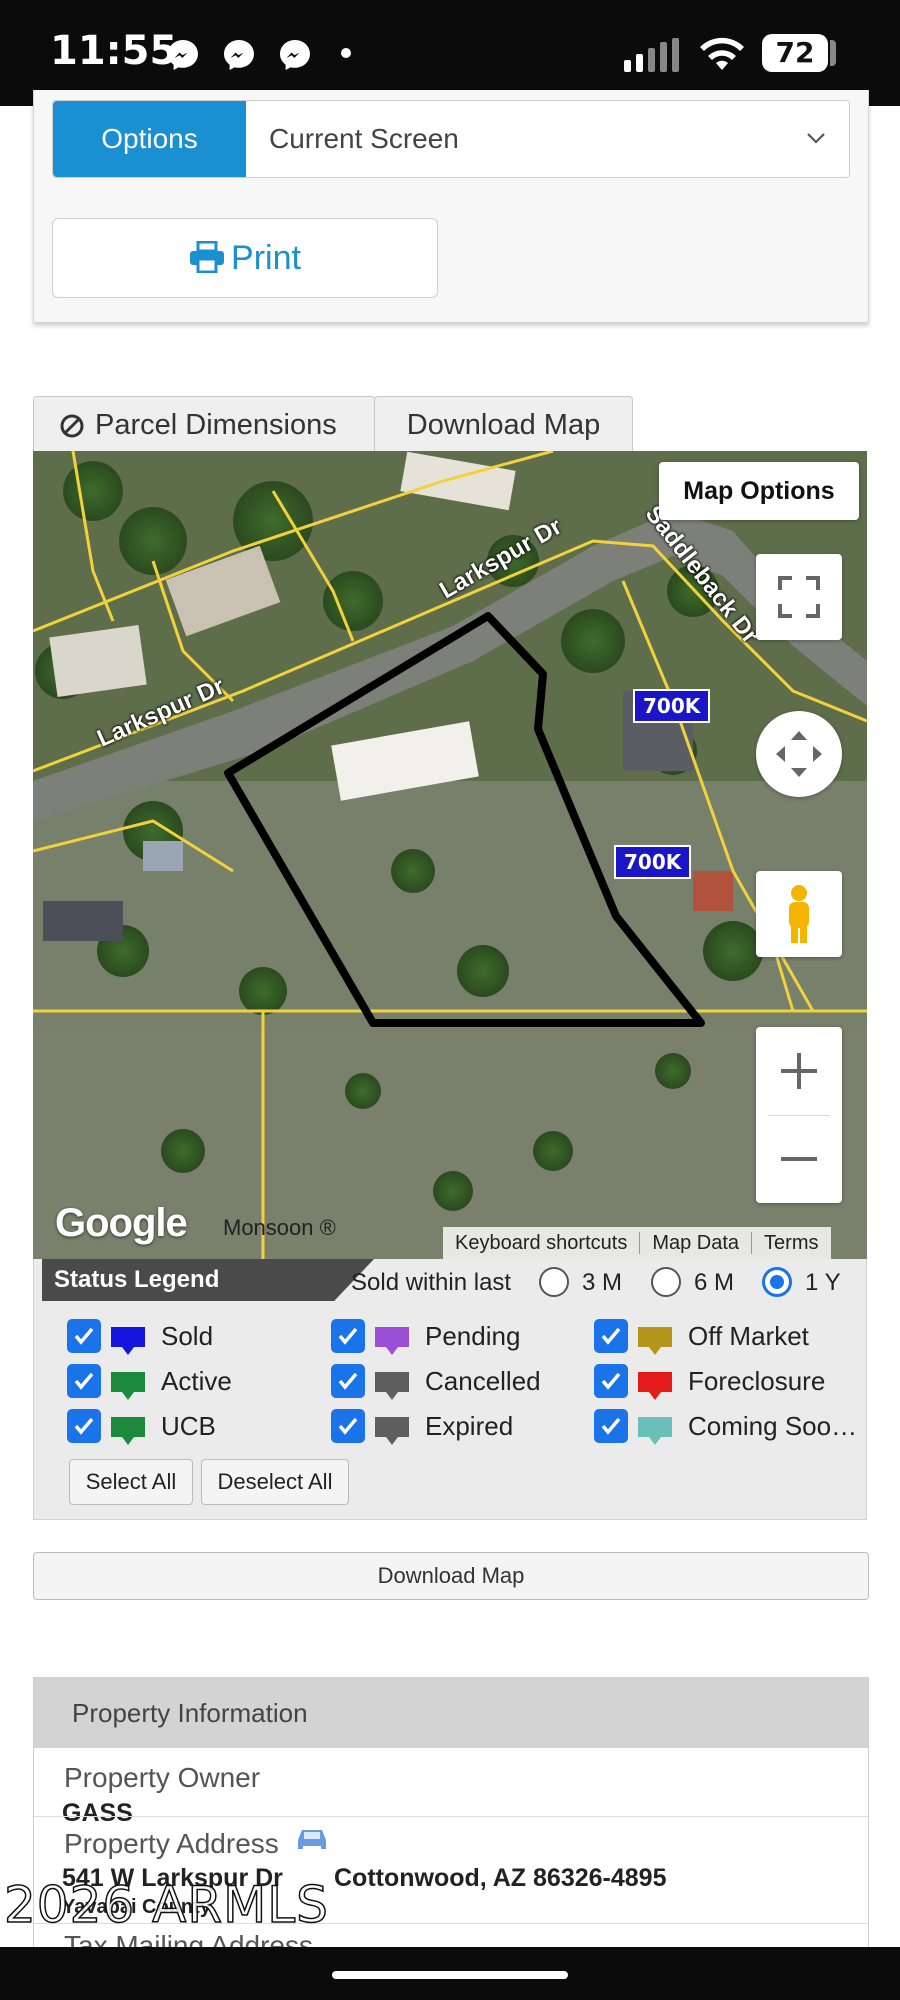 Image resolution: width=900 pixels, height=2000 pixels. I want to click on keyboard-shortcuts-link: Keyboard shortcuts, so click(541, 1243).